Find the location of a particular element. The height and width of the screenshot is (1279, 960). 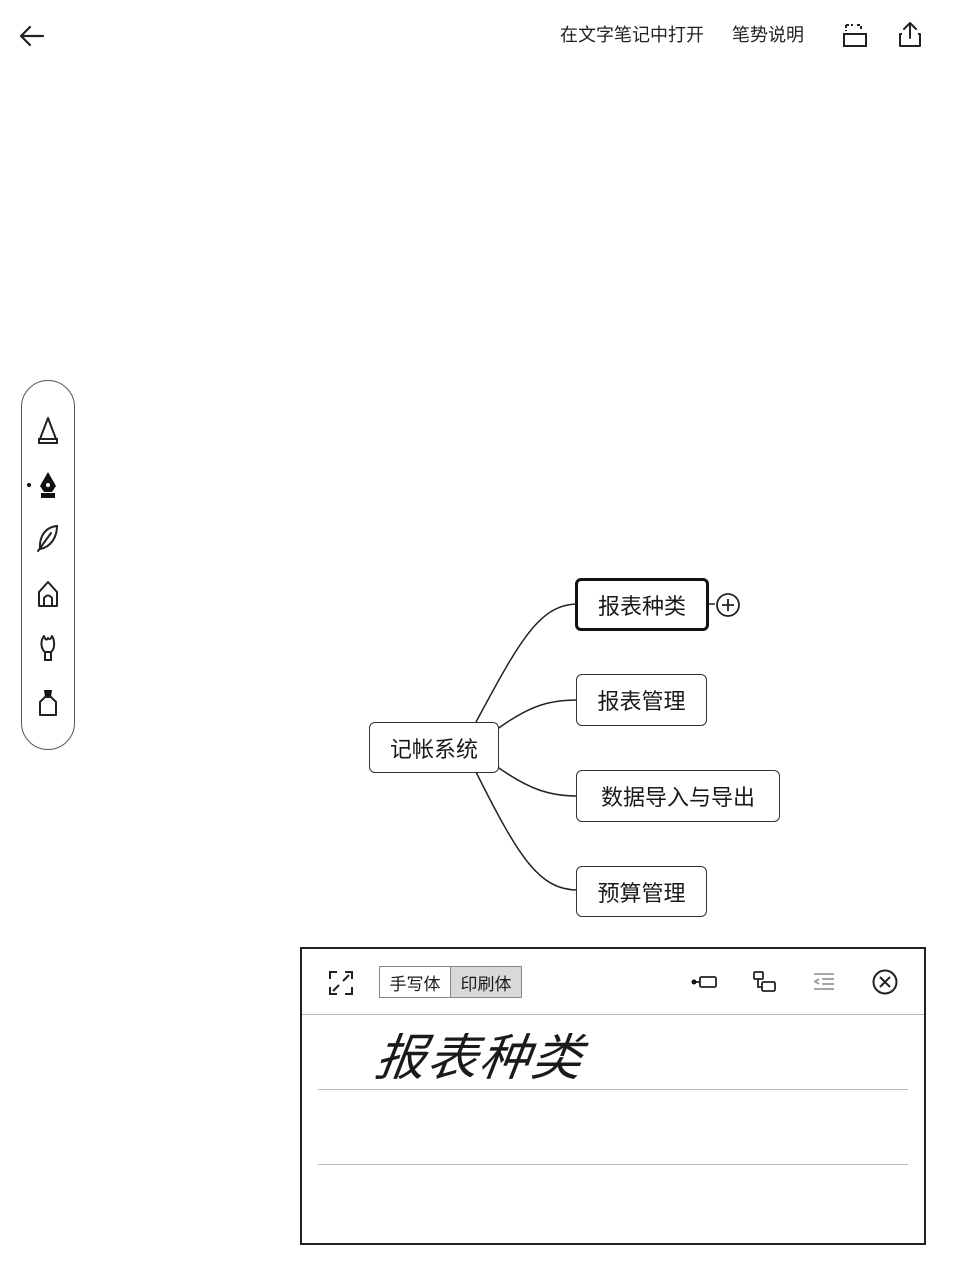

handwritten-text: 报表种类 is located at coordinates (506, 1058).